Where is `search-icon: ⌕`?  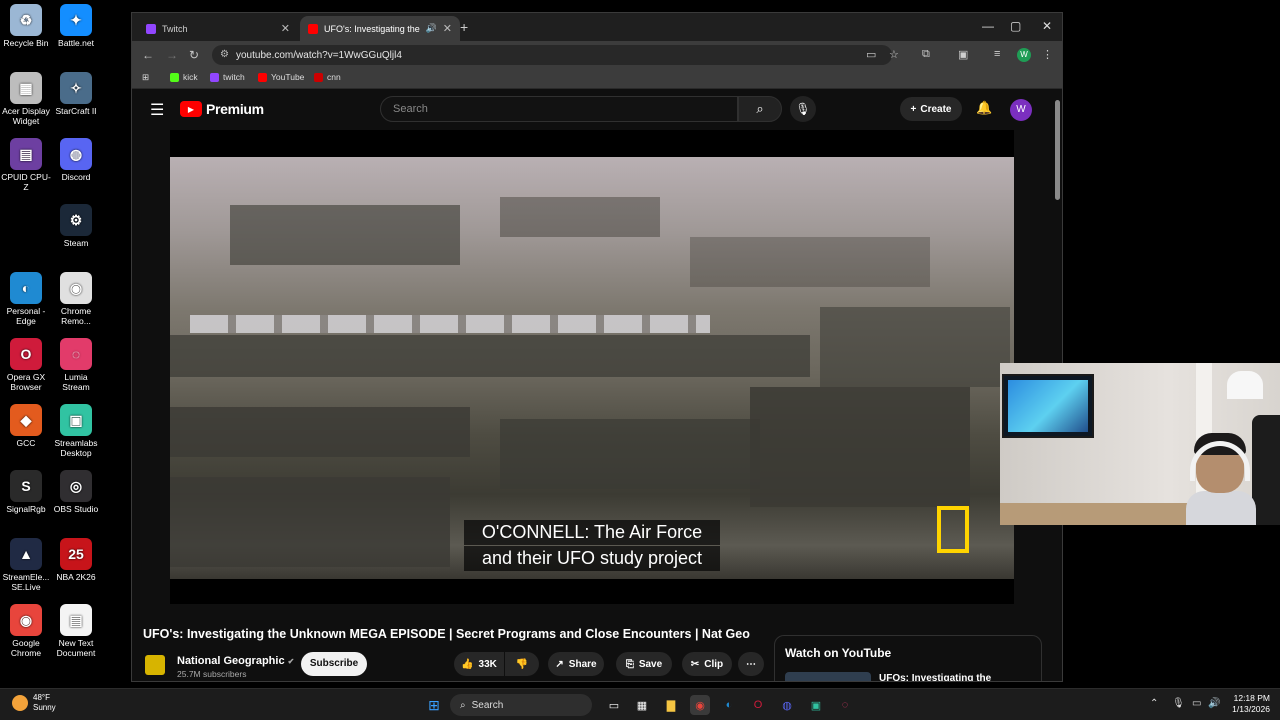 search-icon: ⌕ is located at coordinates (463, 705).